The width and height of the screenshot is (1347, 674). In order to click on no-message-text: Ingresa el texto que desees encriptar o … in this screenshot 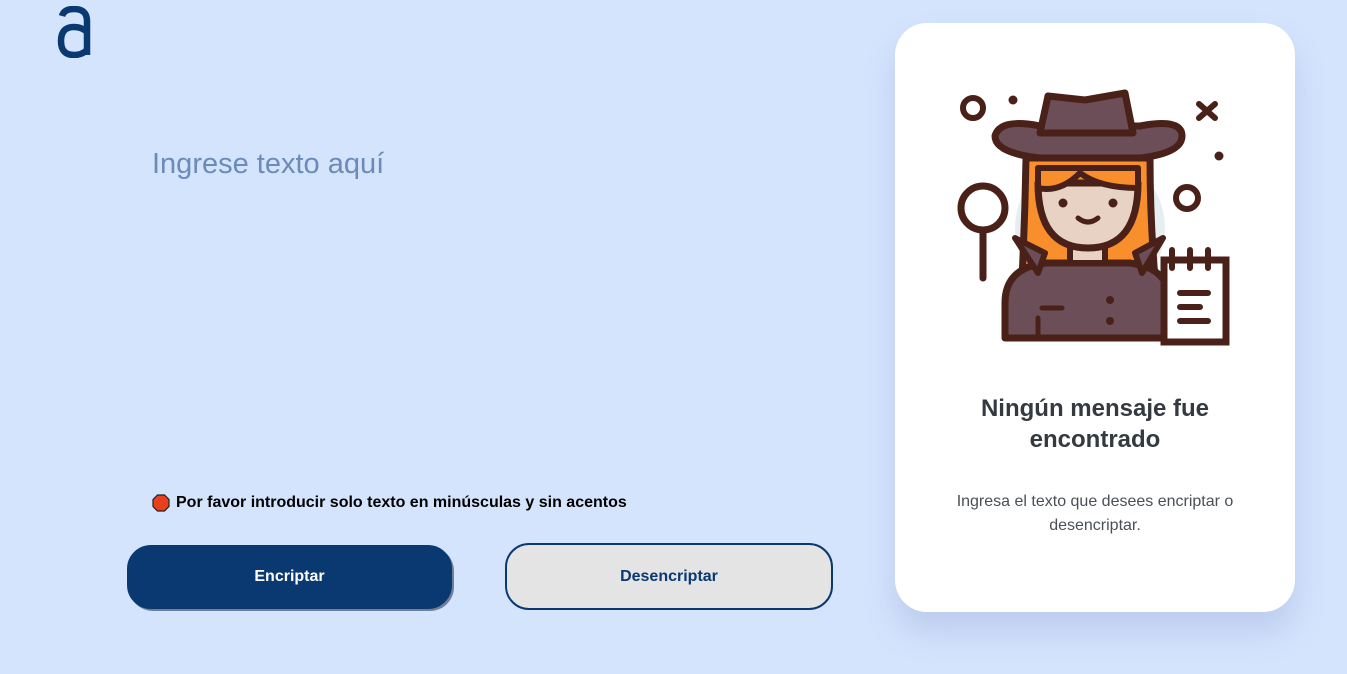, I will do `click(1095, 513)`.